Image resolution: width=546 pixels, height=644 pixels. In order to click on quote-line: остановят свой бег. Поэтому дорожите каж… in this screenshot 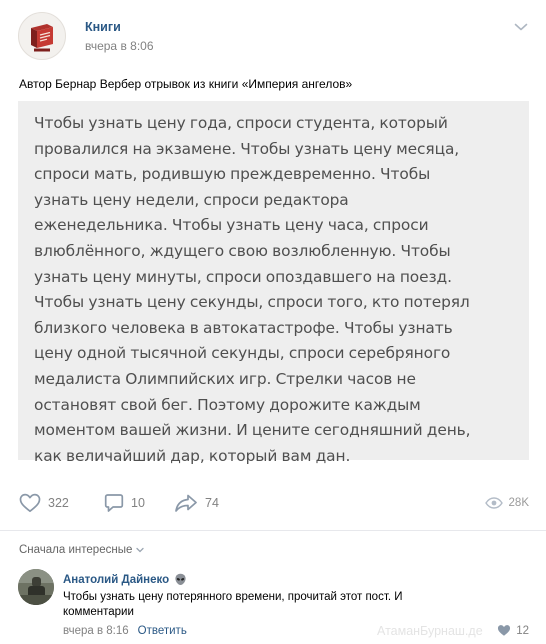, I will do `click(227, 404)`.